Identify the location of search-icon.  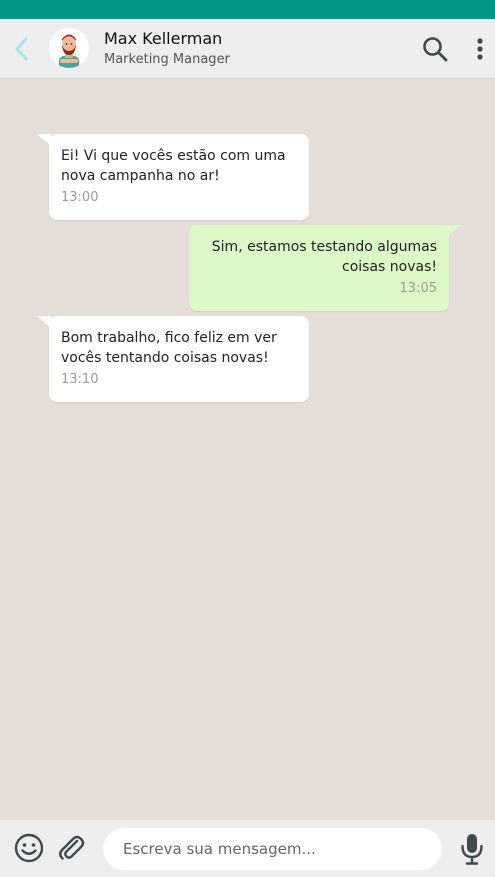
(435, 49).